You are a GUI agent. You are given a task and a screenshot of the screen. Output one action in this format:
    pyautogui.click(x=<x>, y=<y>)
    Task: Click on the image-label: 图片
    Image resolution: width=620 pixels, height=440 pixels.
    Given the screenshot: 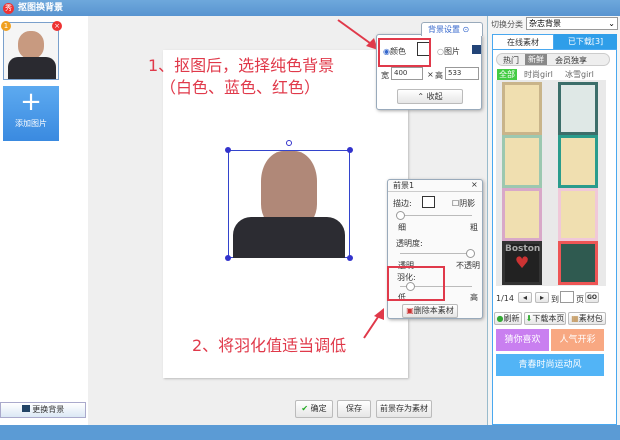 What is the action you would take?
    pyautogui.click(x=451, y=51)
    